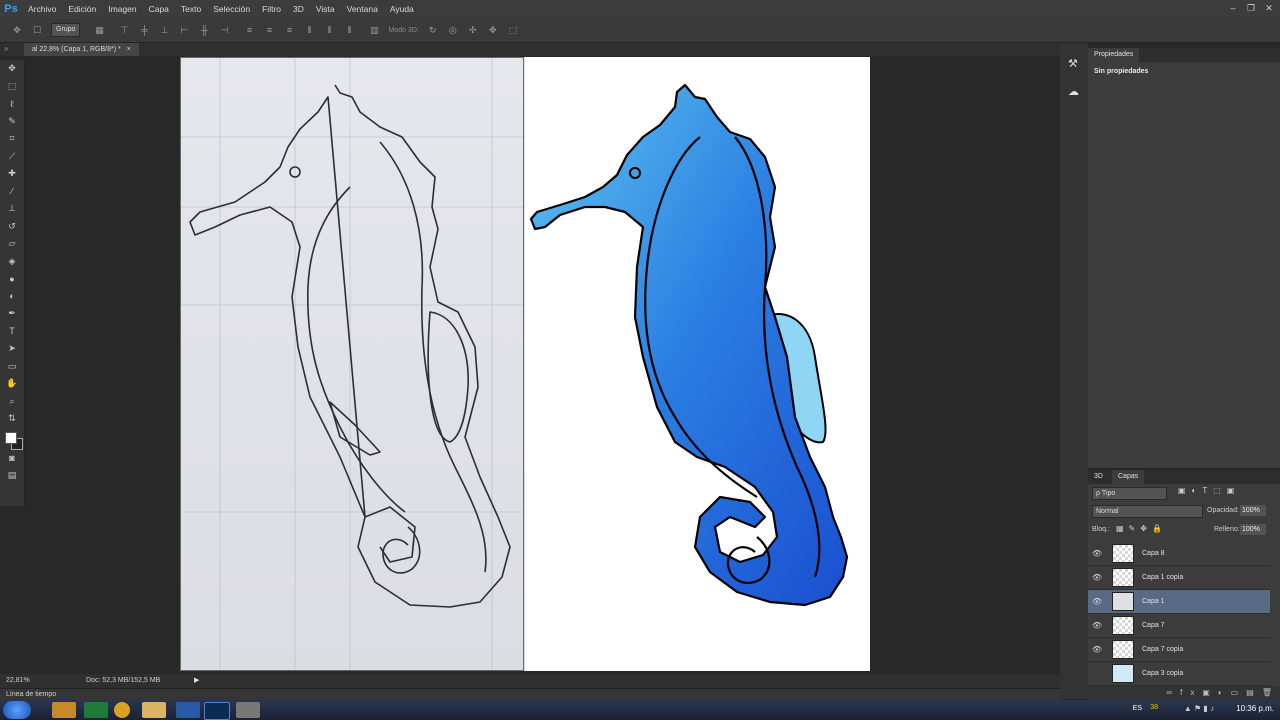 This screenshot has width=1280, height=720. What do you see at coordinates (12, 174) in the screenshot?
I see `healing-brush-tool-icon: ✚` at bounding box center [12, 174].